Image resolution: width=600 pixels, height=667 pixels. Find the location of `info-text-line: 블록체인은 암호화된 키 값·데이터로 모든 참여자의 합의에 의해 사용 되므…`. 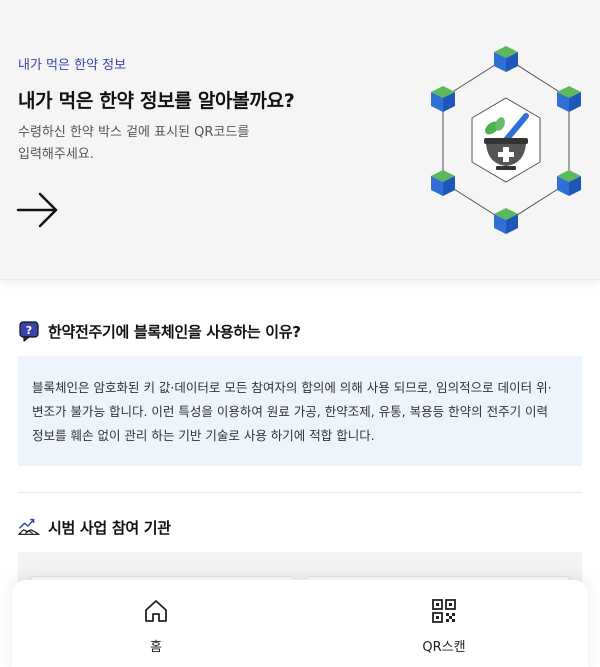

info-text-line: 블록체인은 암호화된 키 값·데이터로 모든 참여자의 합의에 의해 사용 되므… is located at coordinates (292, 387).